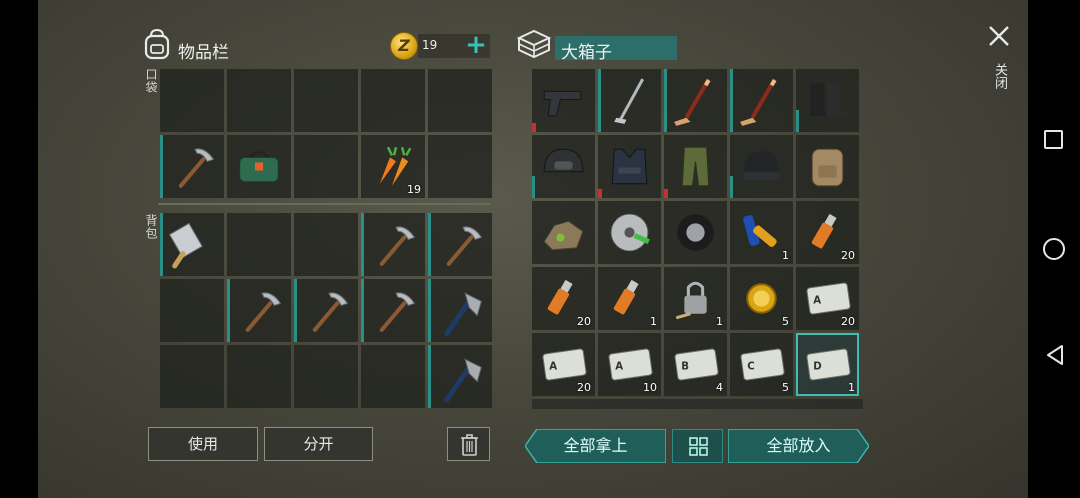 The width and height of the screenshot is (1080, 498). Describe the element at coordinates (697, 404) in the screenshot. I see `container-grid-overflow-row` at that location.